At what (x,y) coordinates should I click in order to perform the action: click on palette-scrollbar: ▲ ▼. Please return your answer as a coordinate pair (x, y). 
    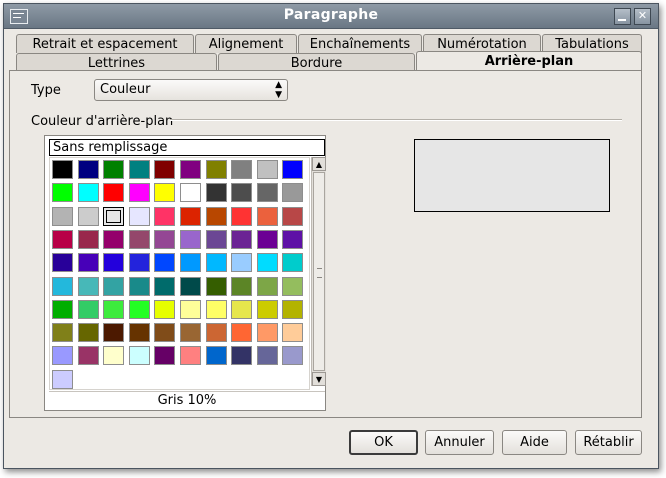
    Looking at the image, I should click on (318, 271).